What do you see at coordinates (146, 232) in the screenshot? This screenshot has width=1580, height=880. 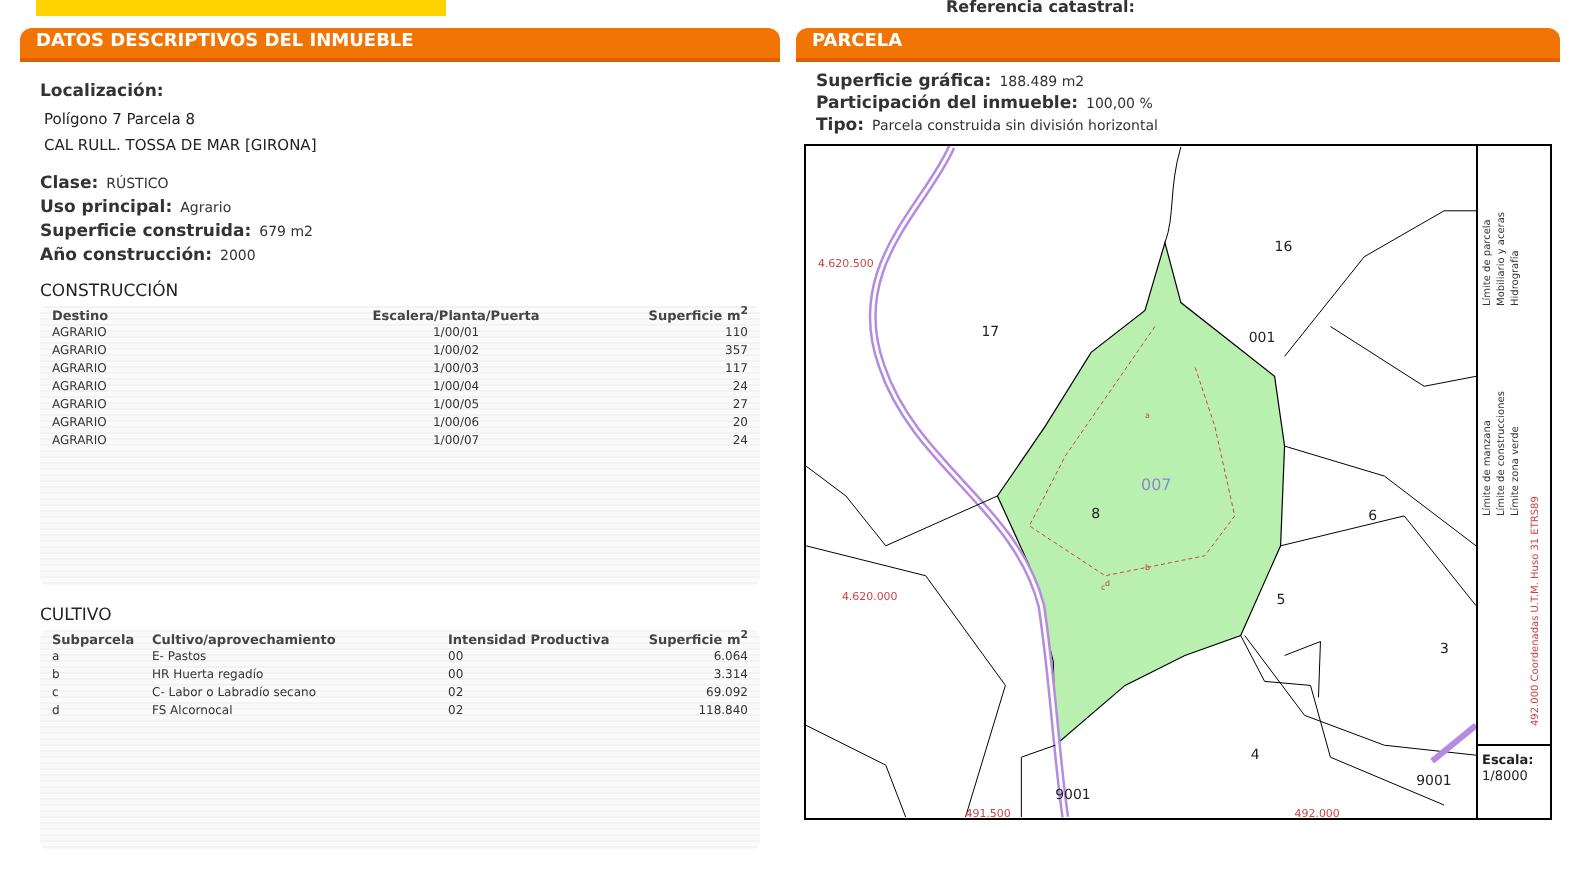 I see `field-label: Superficie construida:` at bounding box center [146, 232].